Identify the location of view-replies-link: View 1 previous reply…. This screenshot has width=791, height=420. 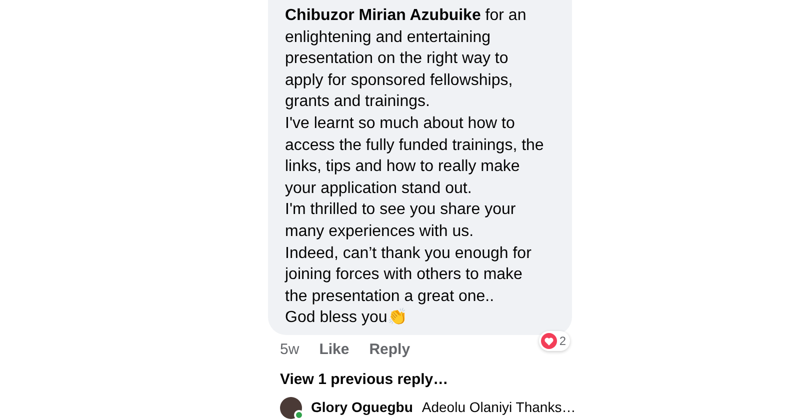
(364, 379).